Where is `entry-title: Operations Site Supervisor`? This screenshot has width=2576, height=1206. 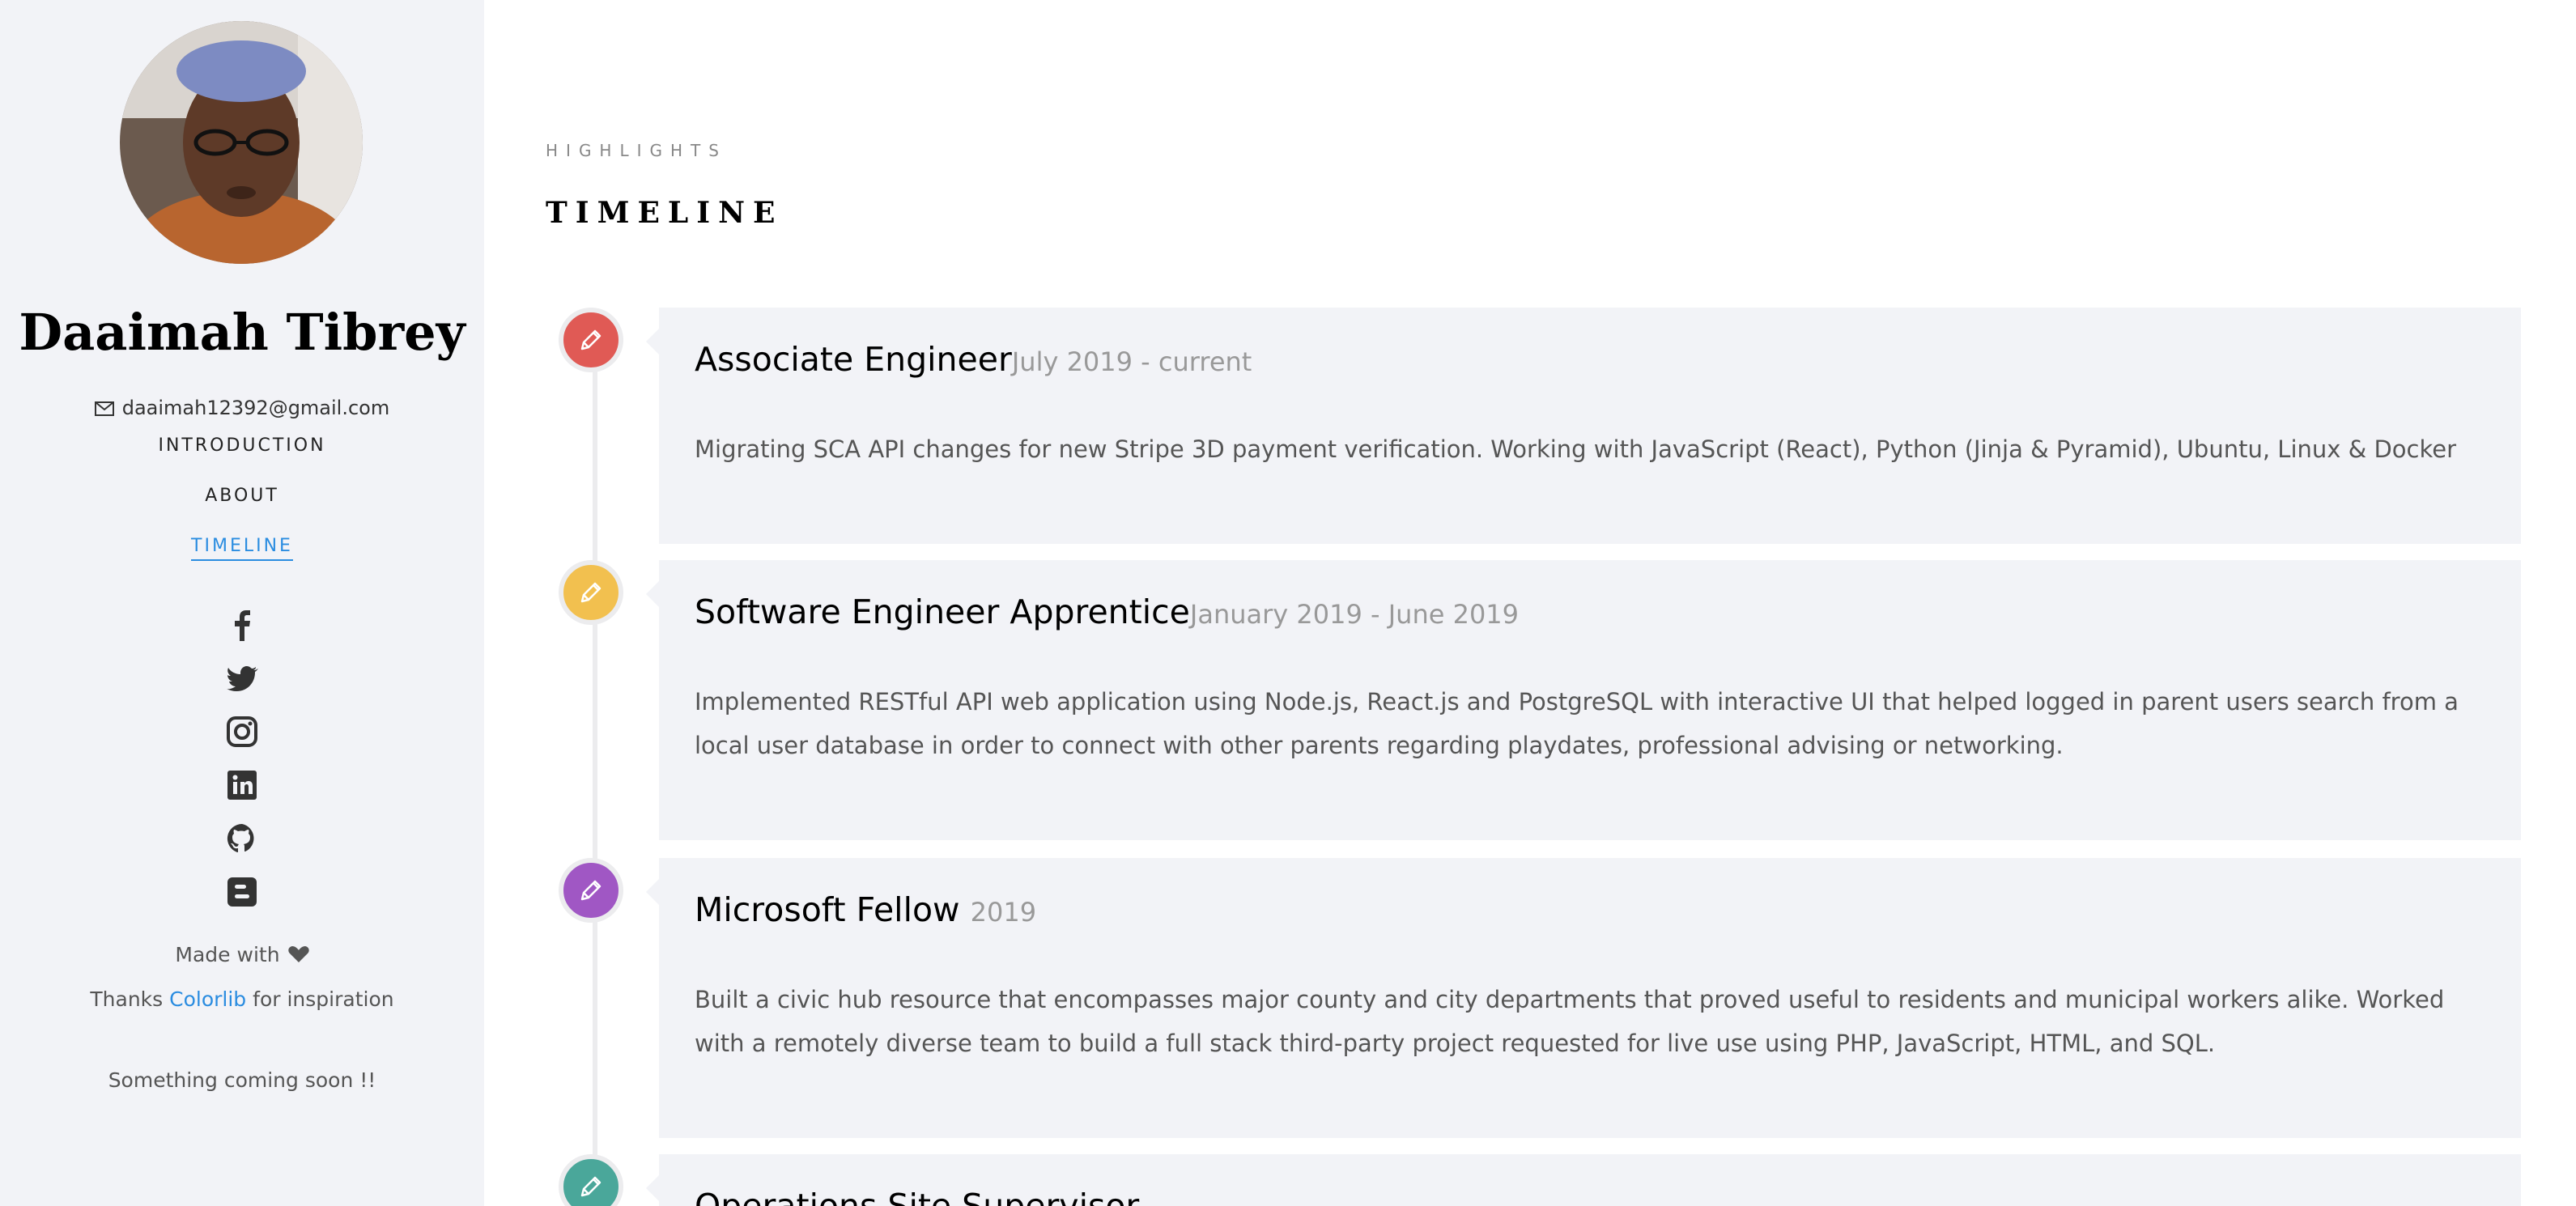
entry-title: Operations Site Supervisor is located at coordinates (917, 1196).